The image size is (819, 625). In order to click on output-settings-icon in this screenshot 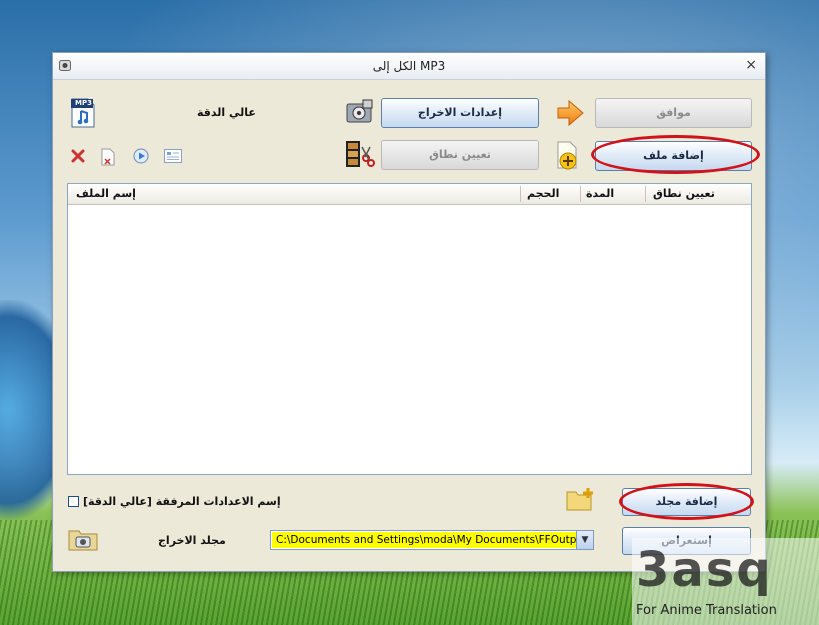, I will do `click(359, 113)`.